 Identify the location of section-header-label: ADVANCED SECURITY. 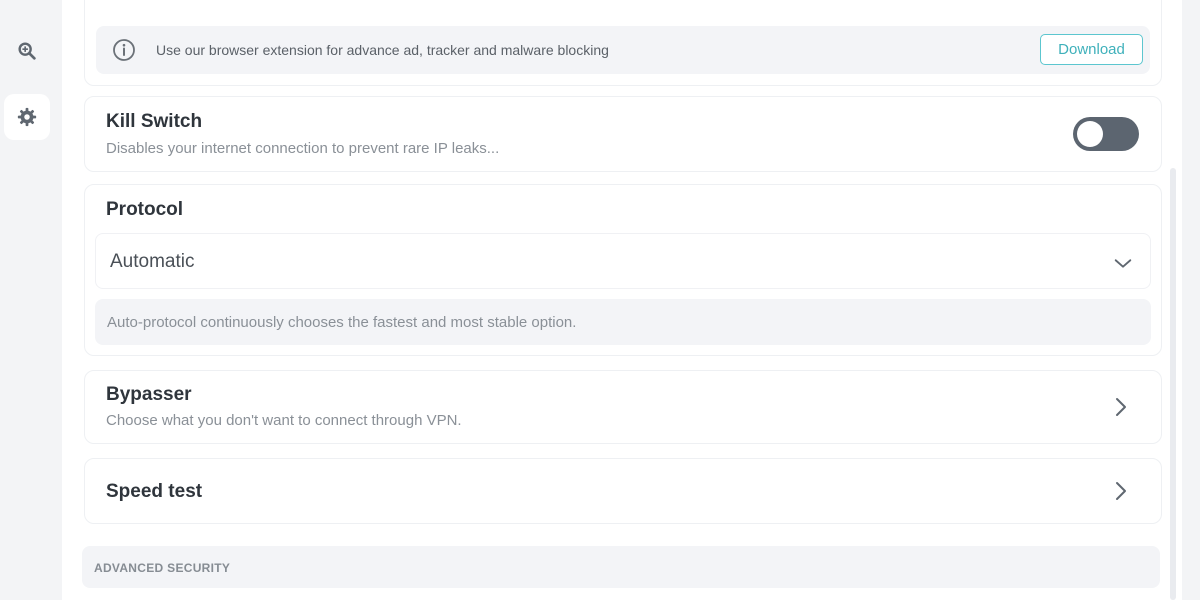
(162, 568).